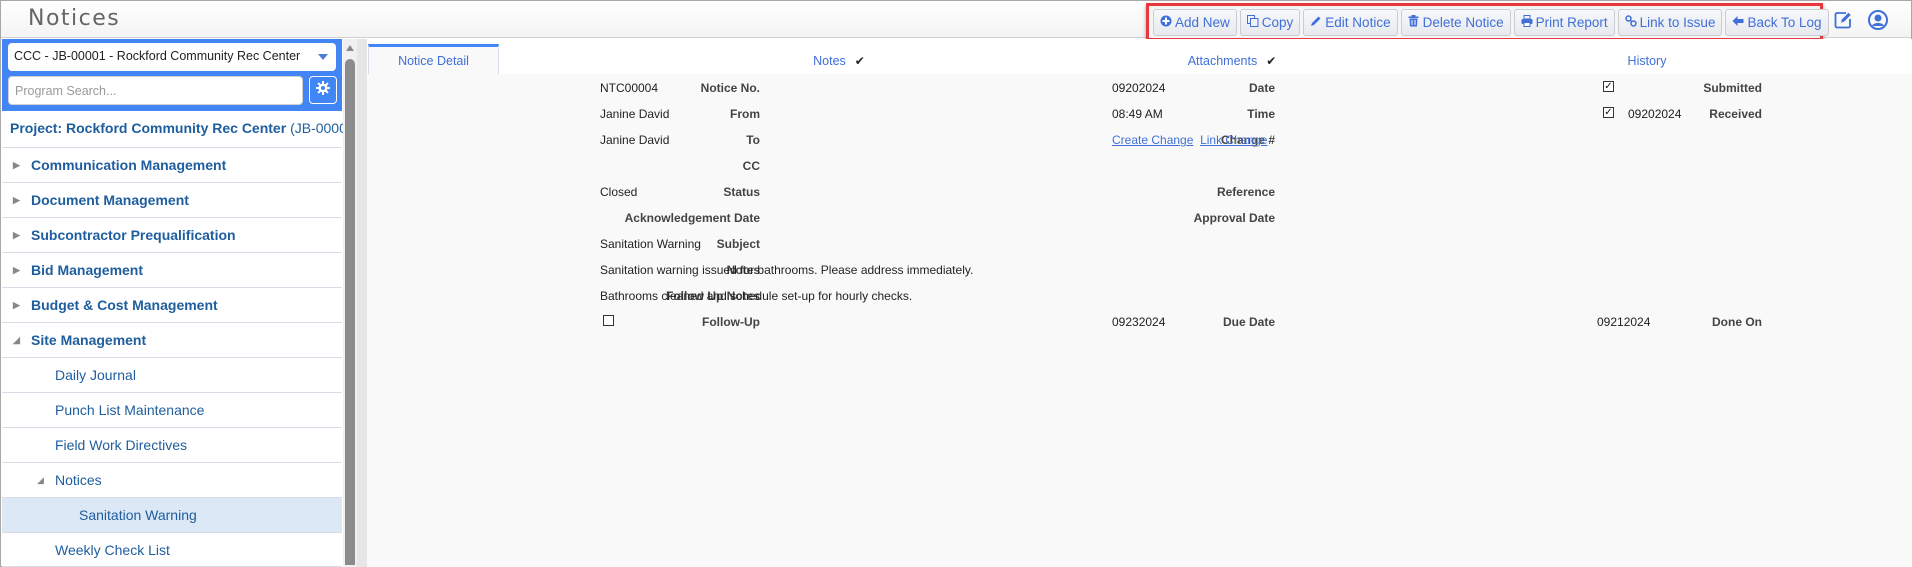  I want to click on copy-icon, so click(1252, 22).